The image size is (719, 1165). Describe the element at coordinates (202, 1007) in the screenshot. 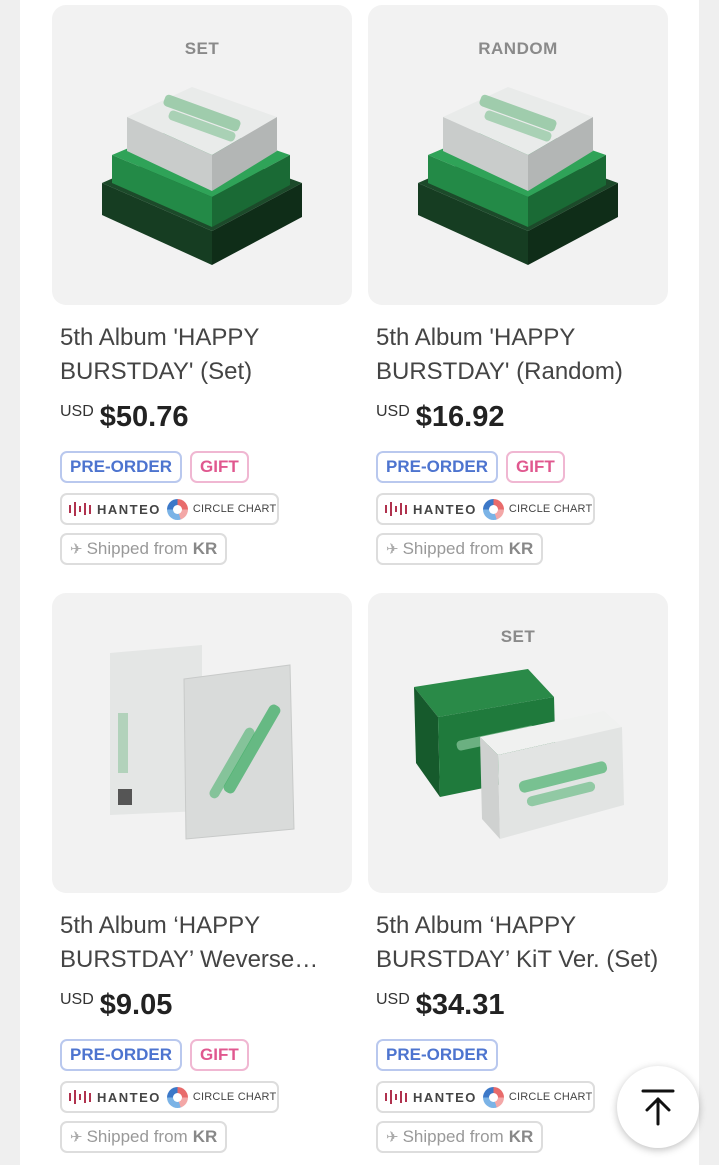

I see `price-row: USD $9.05` at that location.